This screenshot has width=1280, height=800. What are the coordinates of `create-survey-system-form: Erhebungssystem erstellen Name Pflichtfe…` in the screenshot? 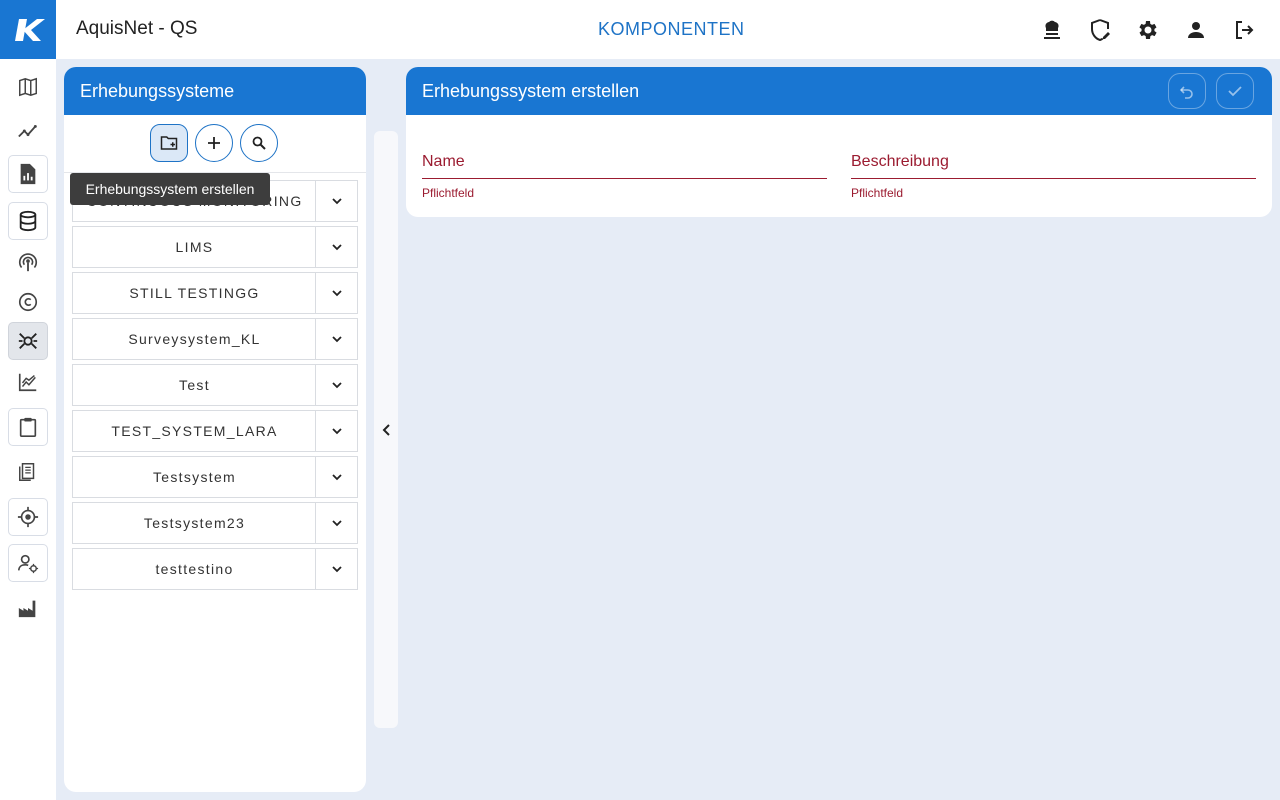 It's located at (839, 142).